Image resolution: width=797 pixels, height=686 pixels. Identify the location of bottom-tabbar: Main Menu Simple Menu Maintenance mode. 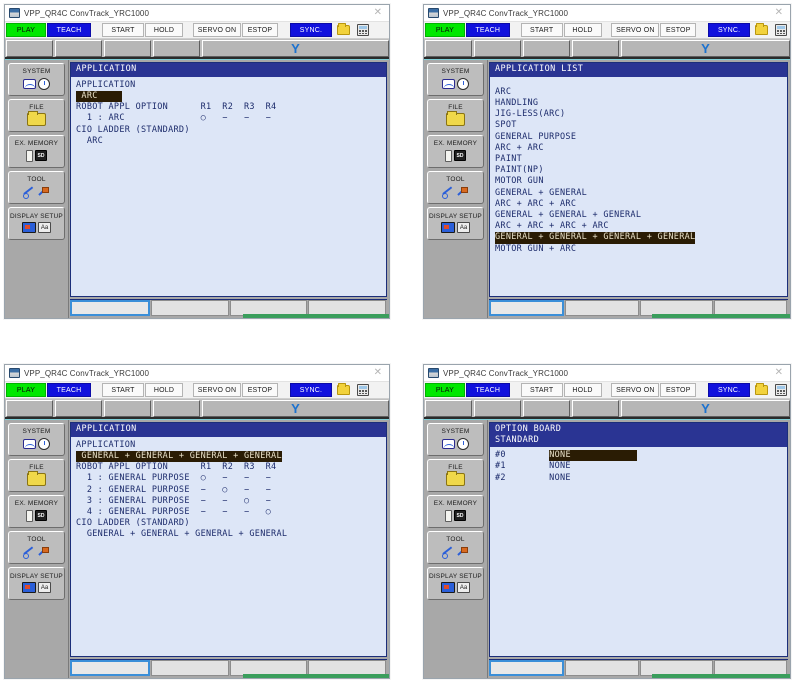
(607, 318).